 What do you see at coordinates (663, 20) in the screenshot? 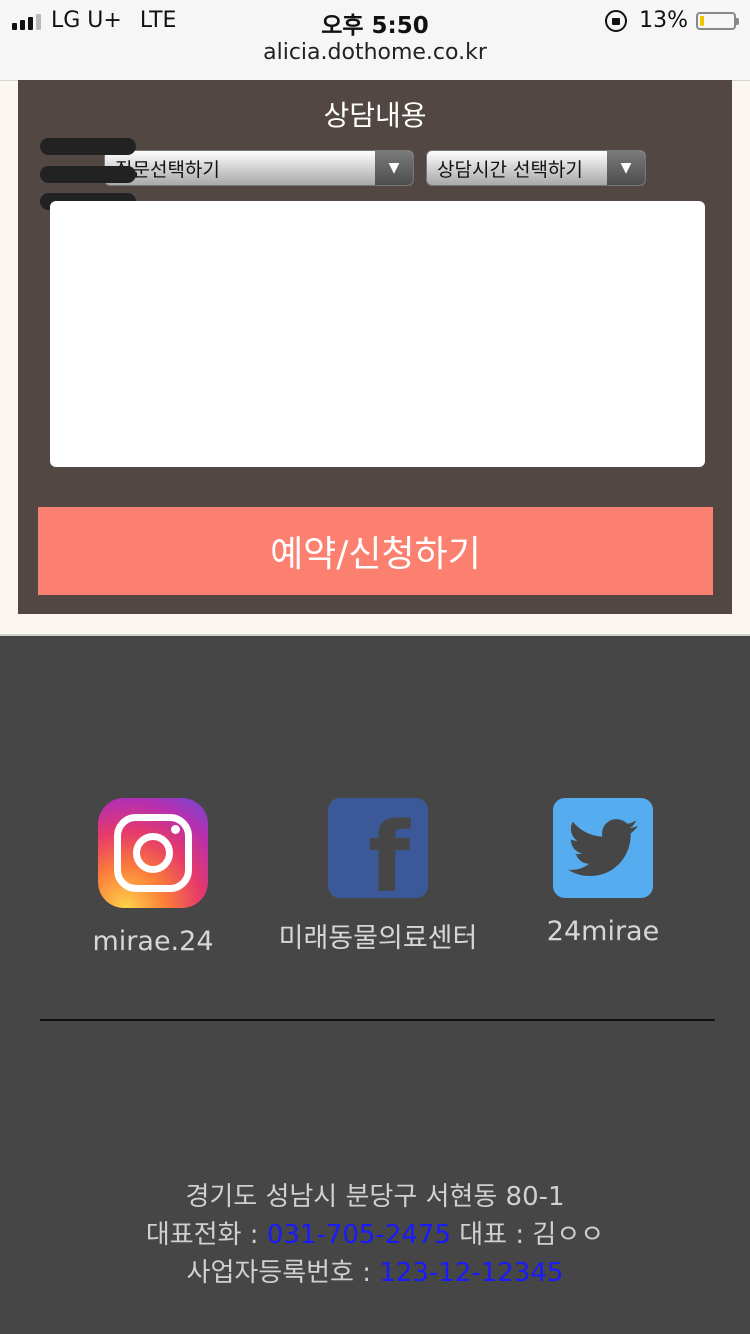
I see `battery-percent: 13%` at bounding box center [663, 20].